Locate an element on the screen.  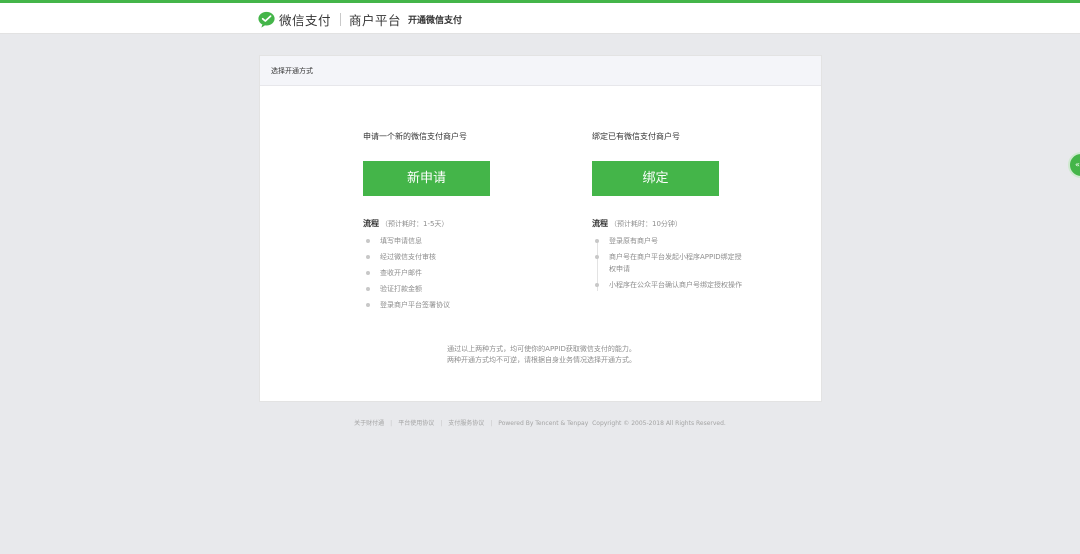
notice-line: 两种开通方式均不可逆，请根据自身业务情况选择开通方式。 is located at coordinates (541, 360).